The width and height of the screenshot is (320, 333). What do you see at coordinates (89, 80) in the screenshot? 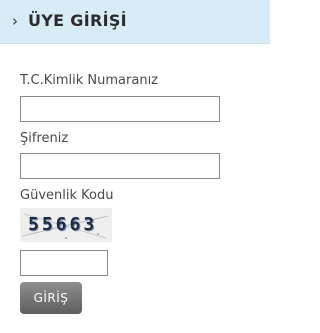
I see `tc-label: T.C.Kimlik Numaranız` at bounding box center [89, 80].